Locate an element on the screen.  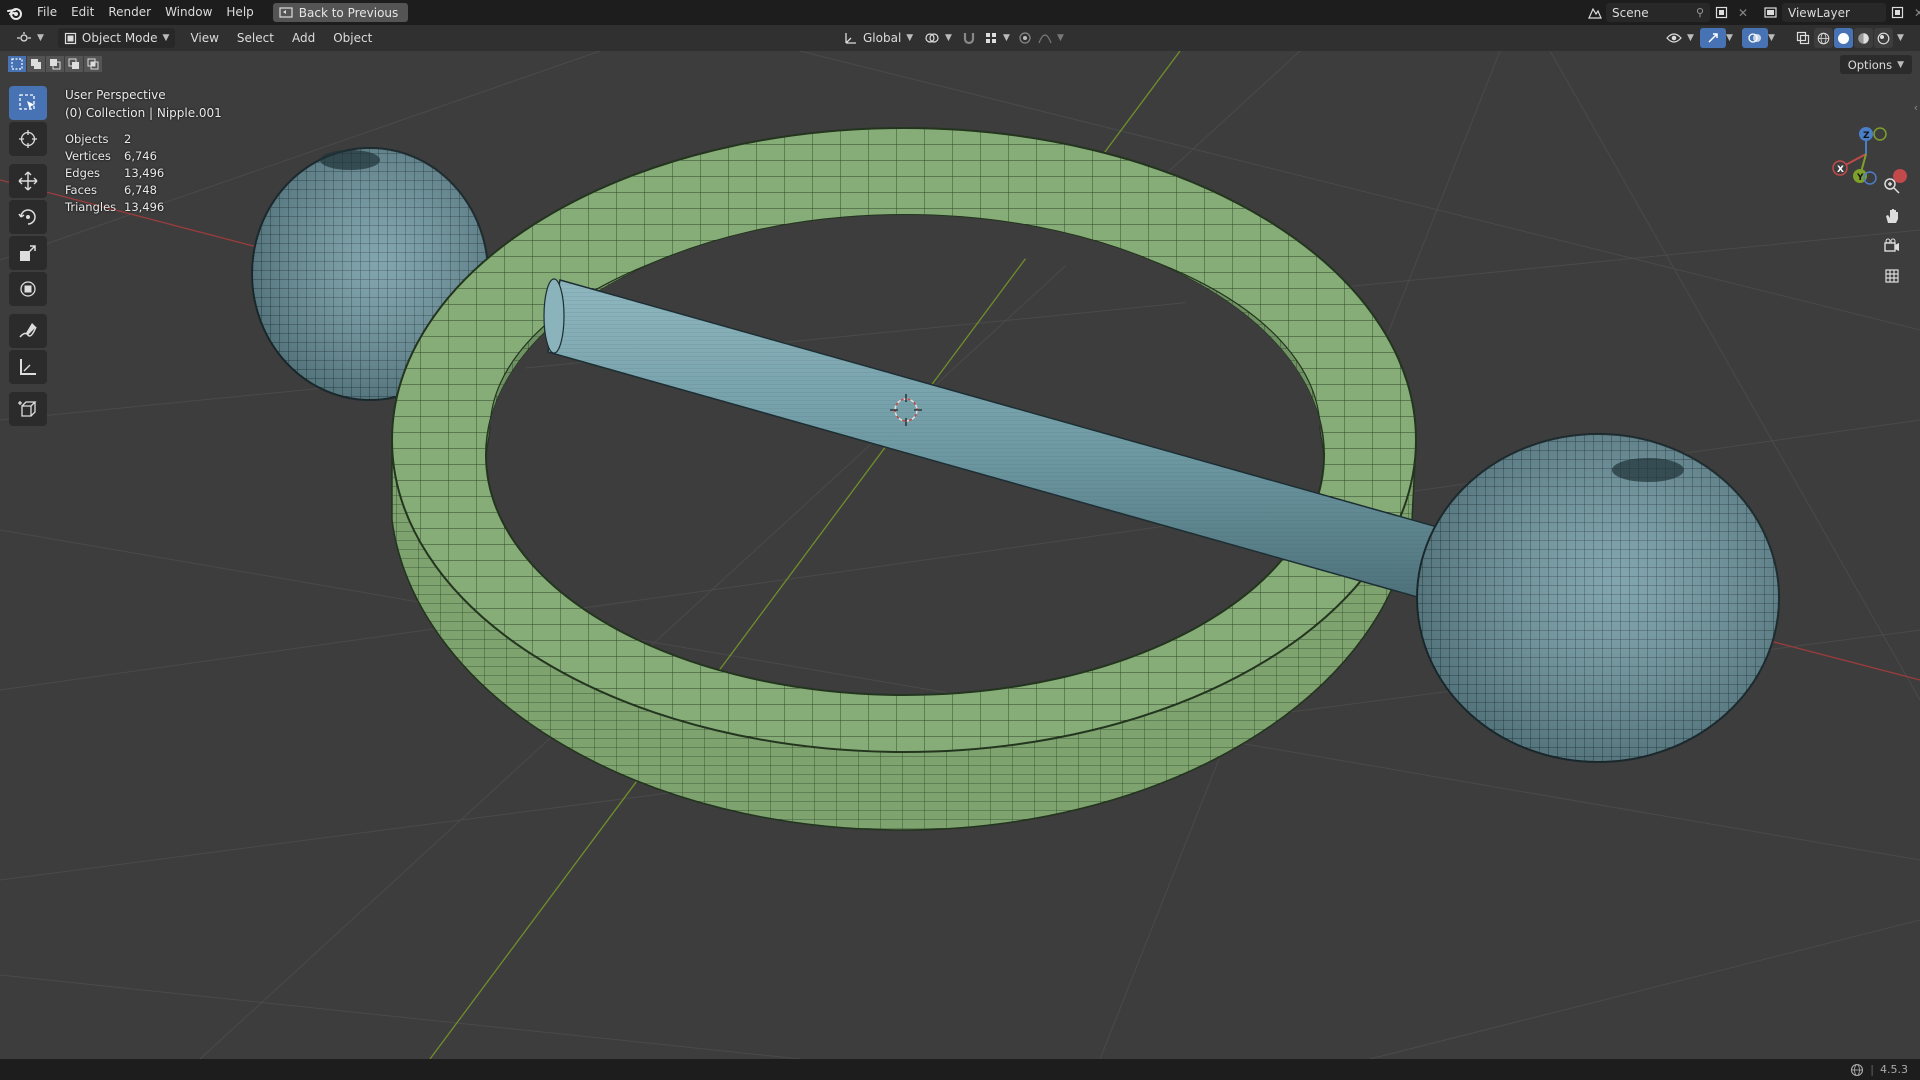
ortho-toggle-button is located at coordinates (1892, 276).